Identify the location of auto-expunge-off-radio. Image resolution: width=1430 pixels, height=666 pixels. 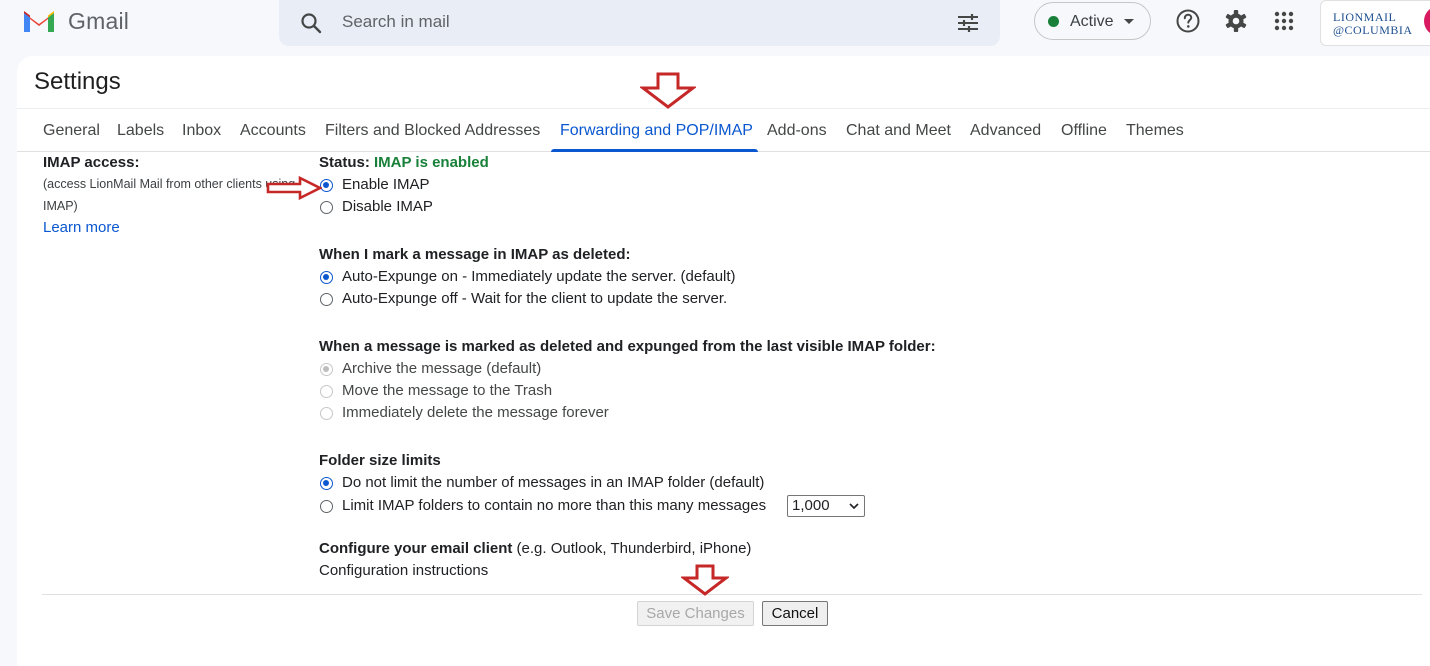
(326, 299).